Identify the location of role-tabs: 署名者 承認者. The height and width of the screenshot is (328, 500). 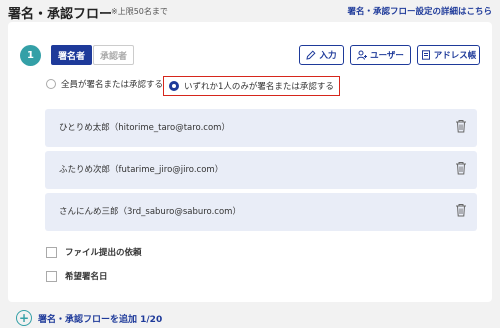
(93, 55).